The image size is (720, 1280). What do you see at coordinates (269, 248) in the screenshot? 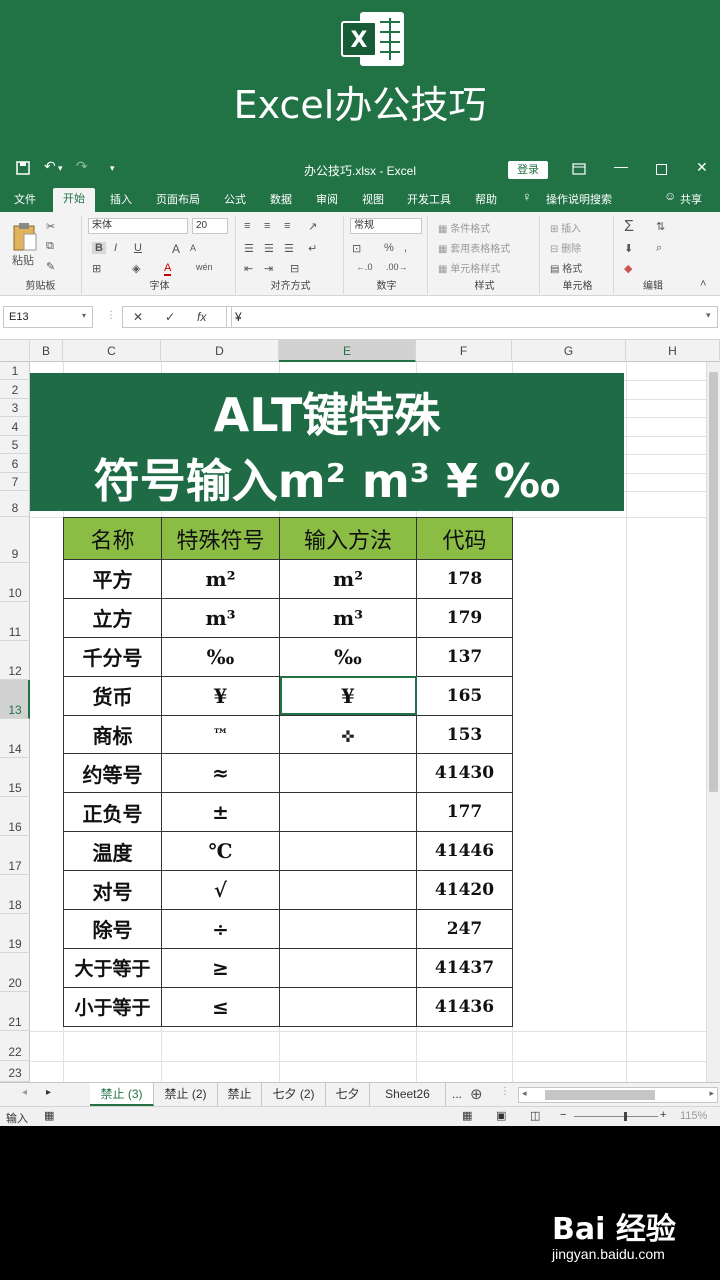
I see `align-center-icon: ☰` at bounding box center [269, 248].